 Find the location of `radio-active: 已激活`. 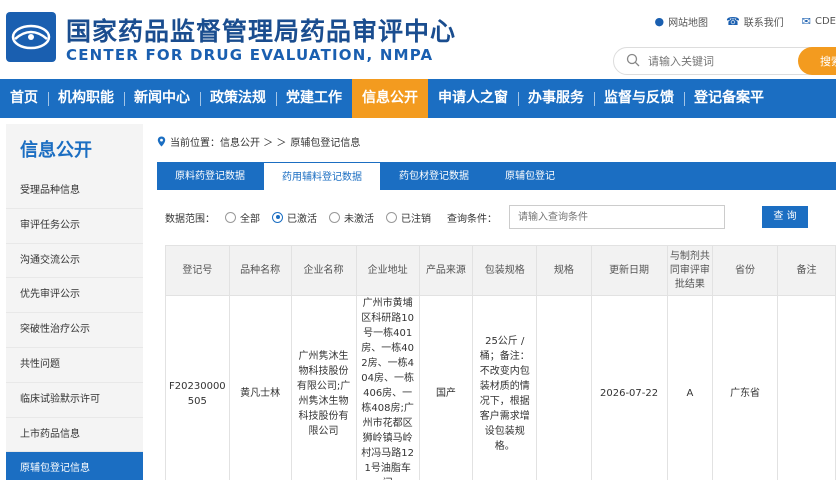

radio-active: 已激活 is located at coordinates (294, 217).